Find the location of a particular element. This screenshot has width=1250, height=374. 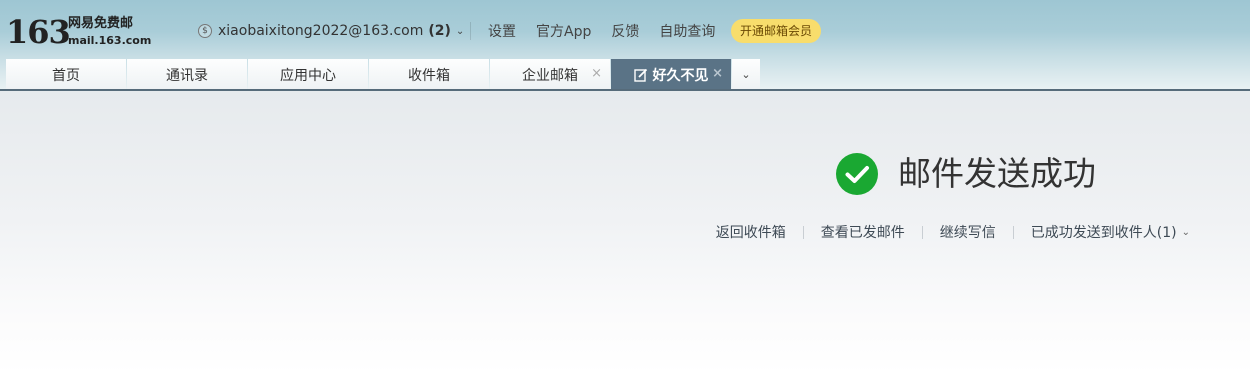

account-menu: $ xiaobaixitong2022@163.com (2) ⌄ is located at coordinates (331, 31).